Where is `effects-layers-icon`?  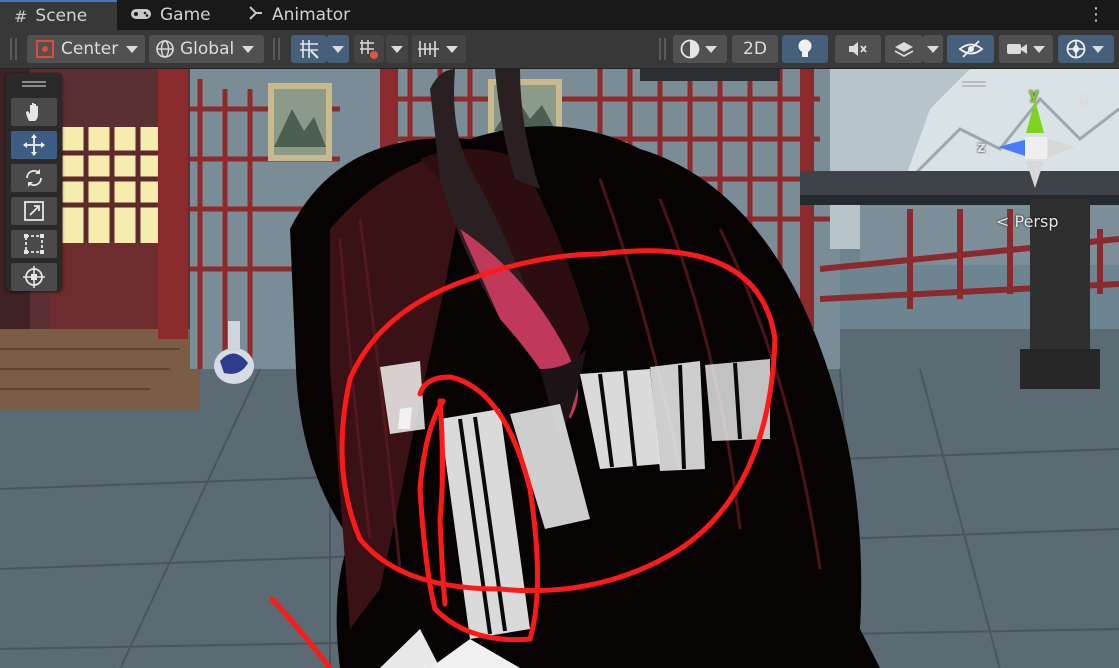
effects-layers-icon is located at coordinates (904, 49).